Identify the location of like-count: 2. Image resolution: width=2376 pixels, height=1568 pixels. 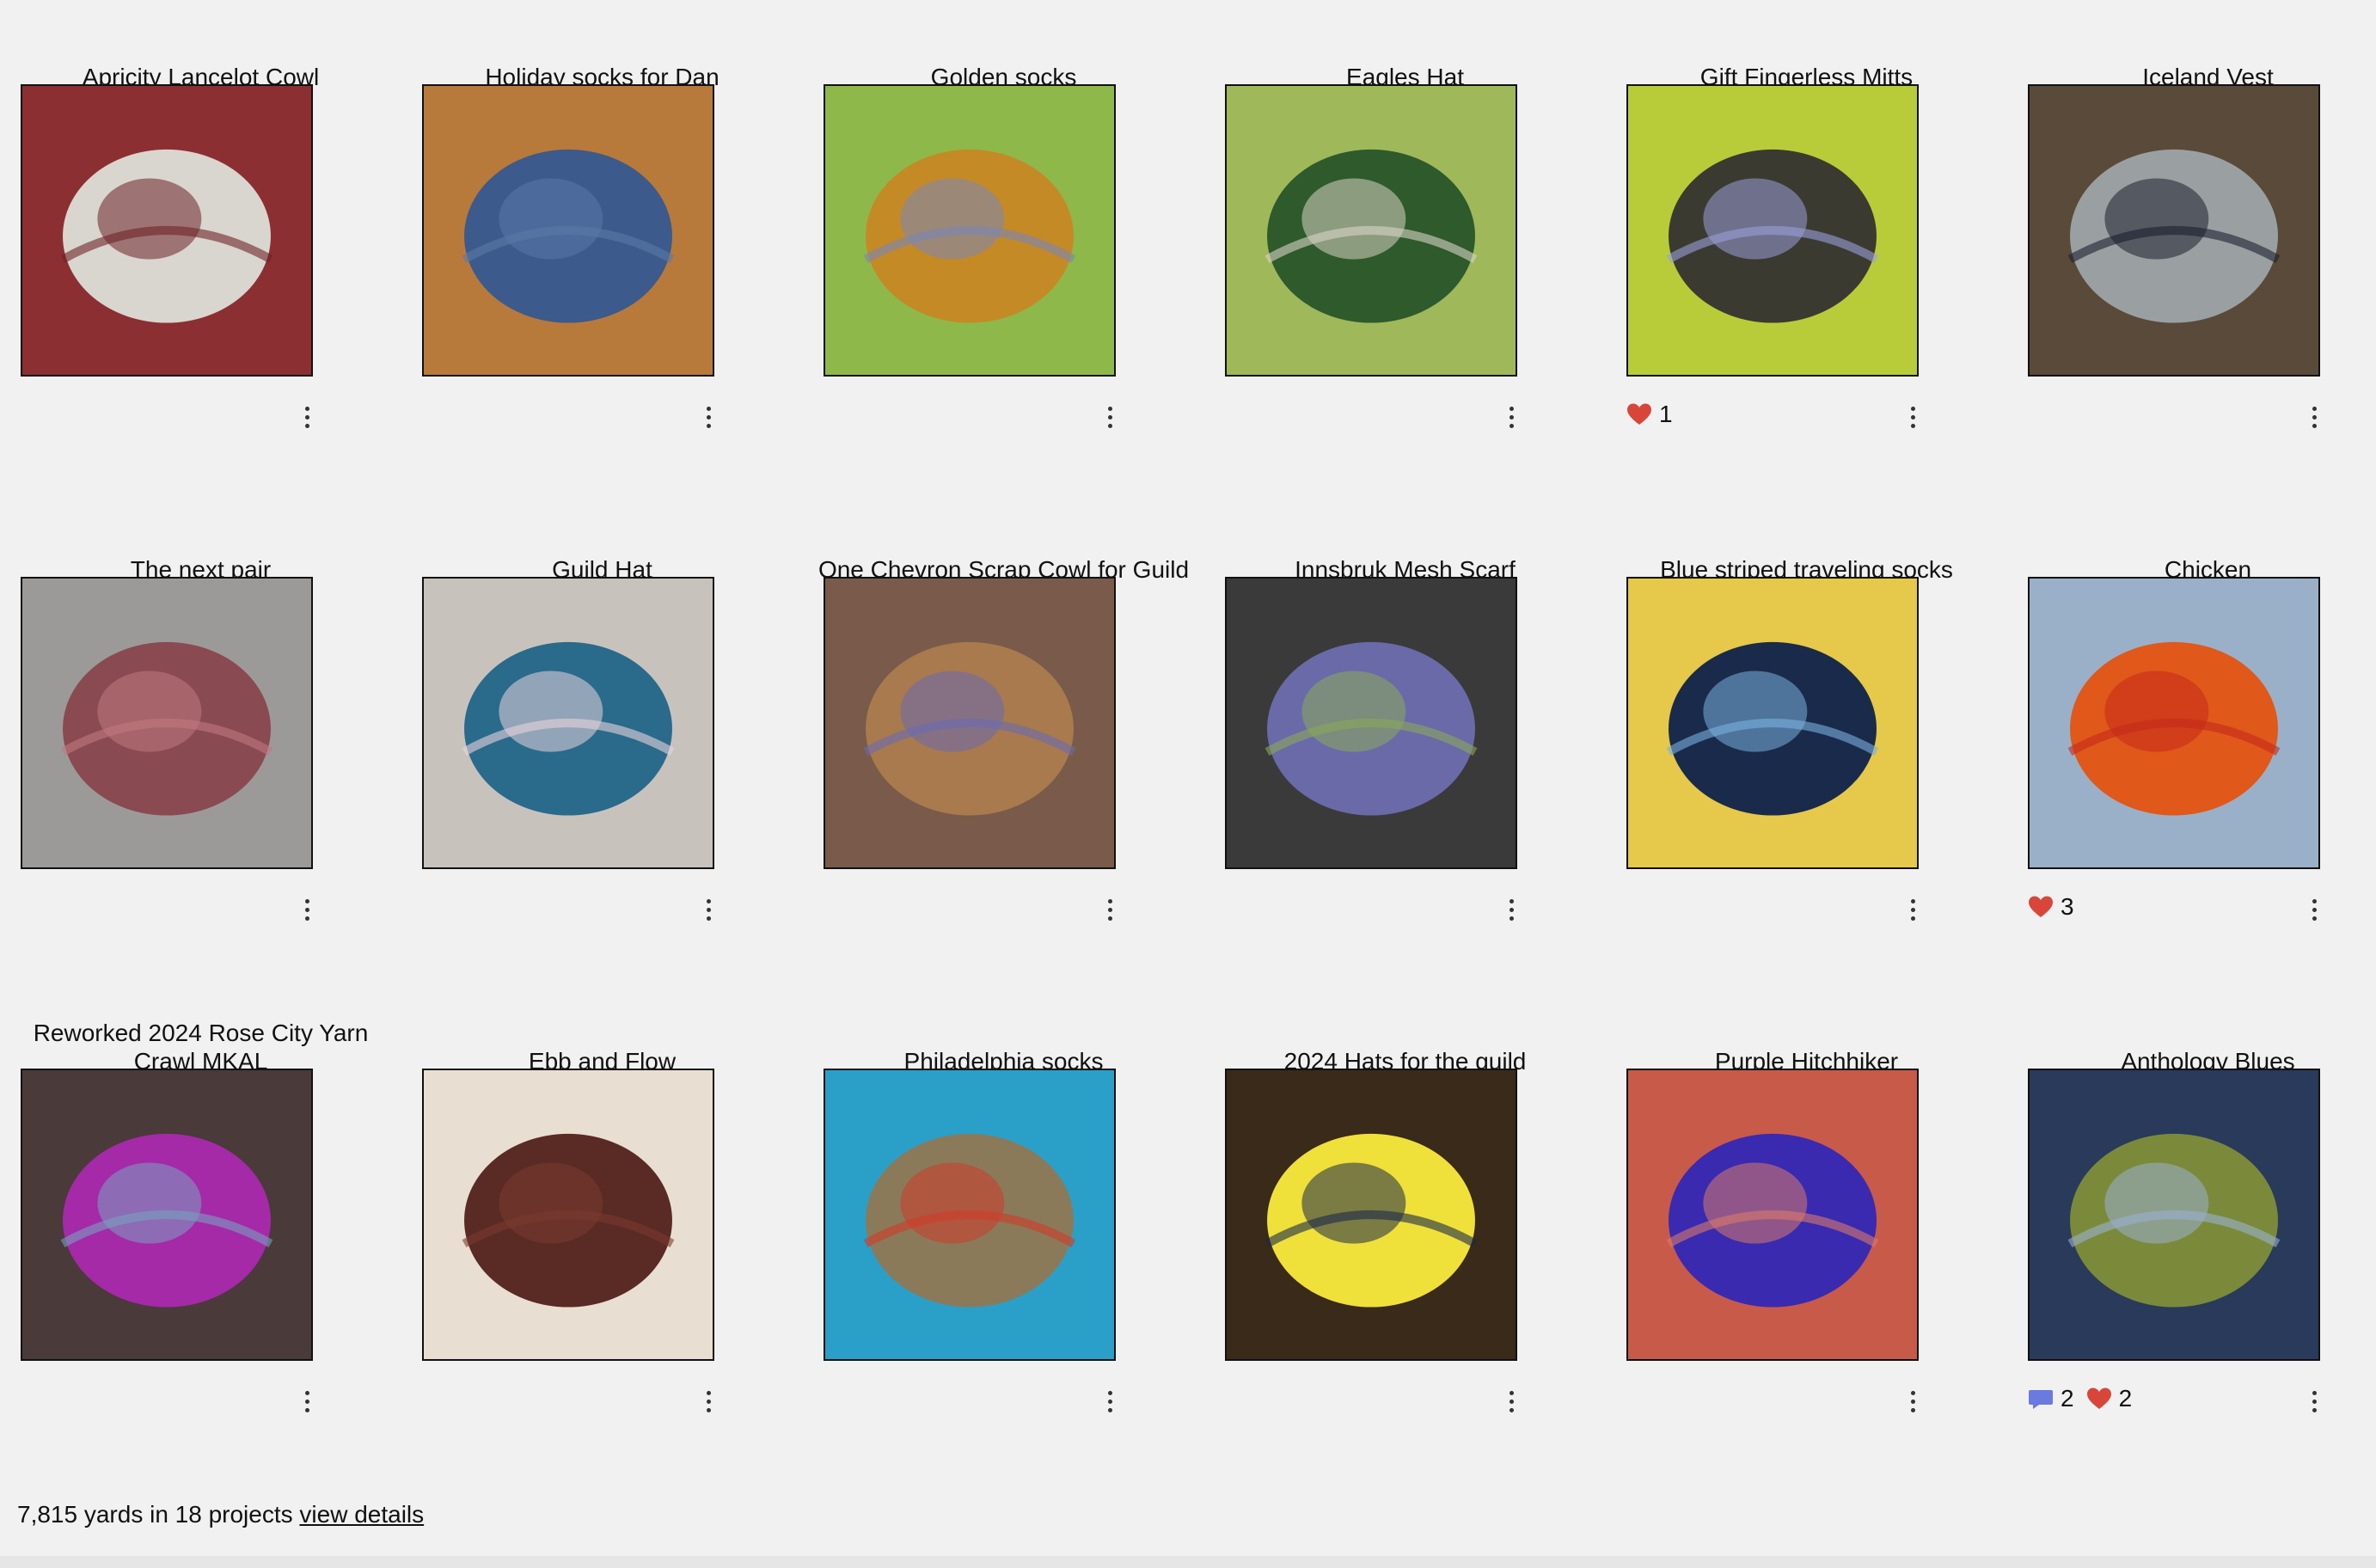
(2109, 1398).